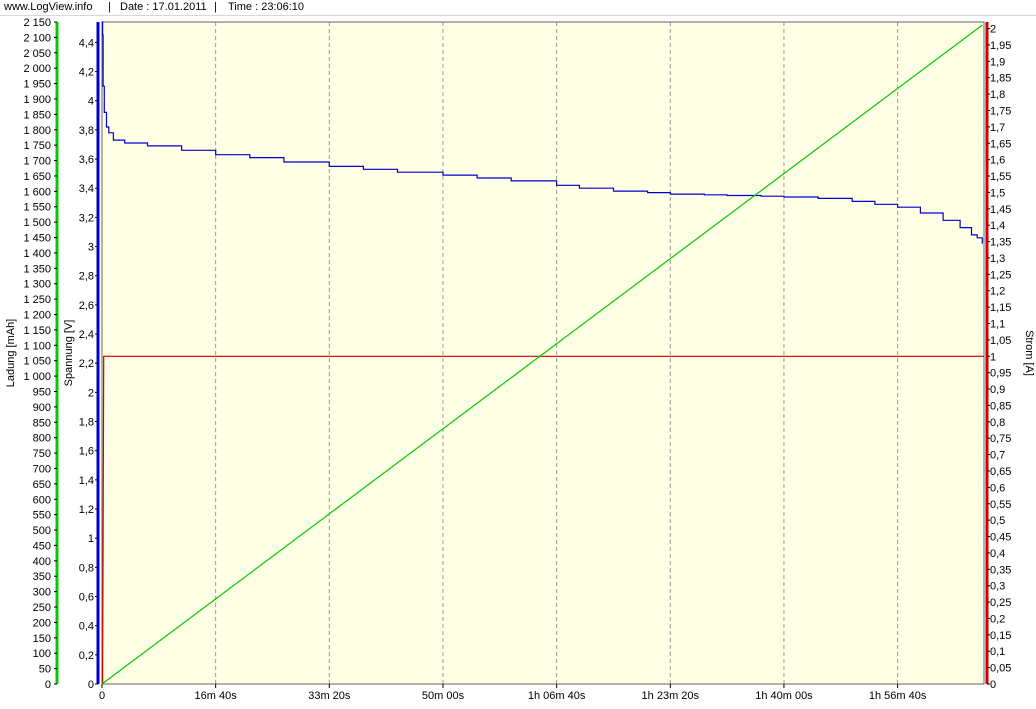  Describe the element at coordinates (1000, 275) in the screenshot. I see `current-tick-label: 1,25` at that location.